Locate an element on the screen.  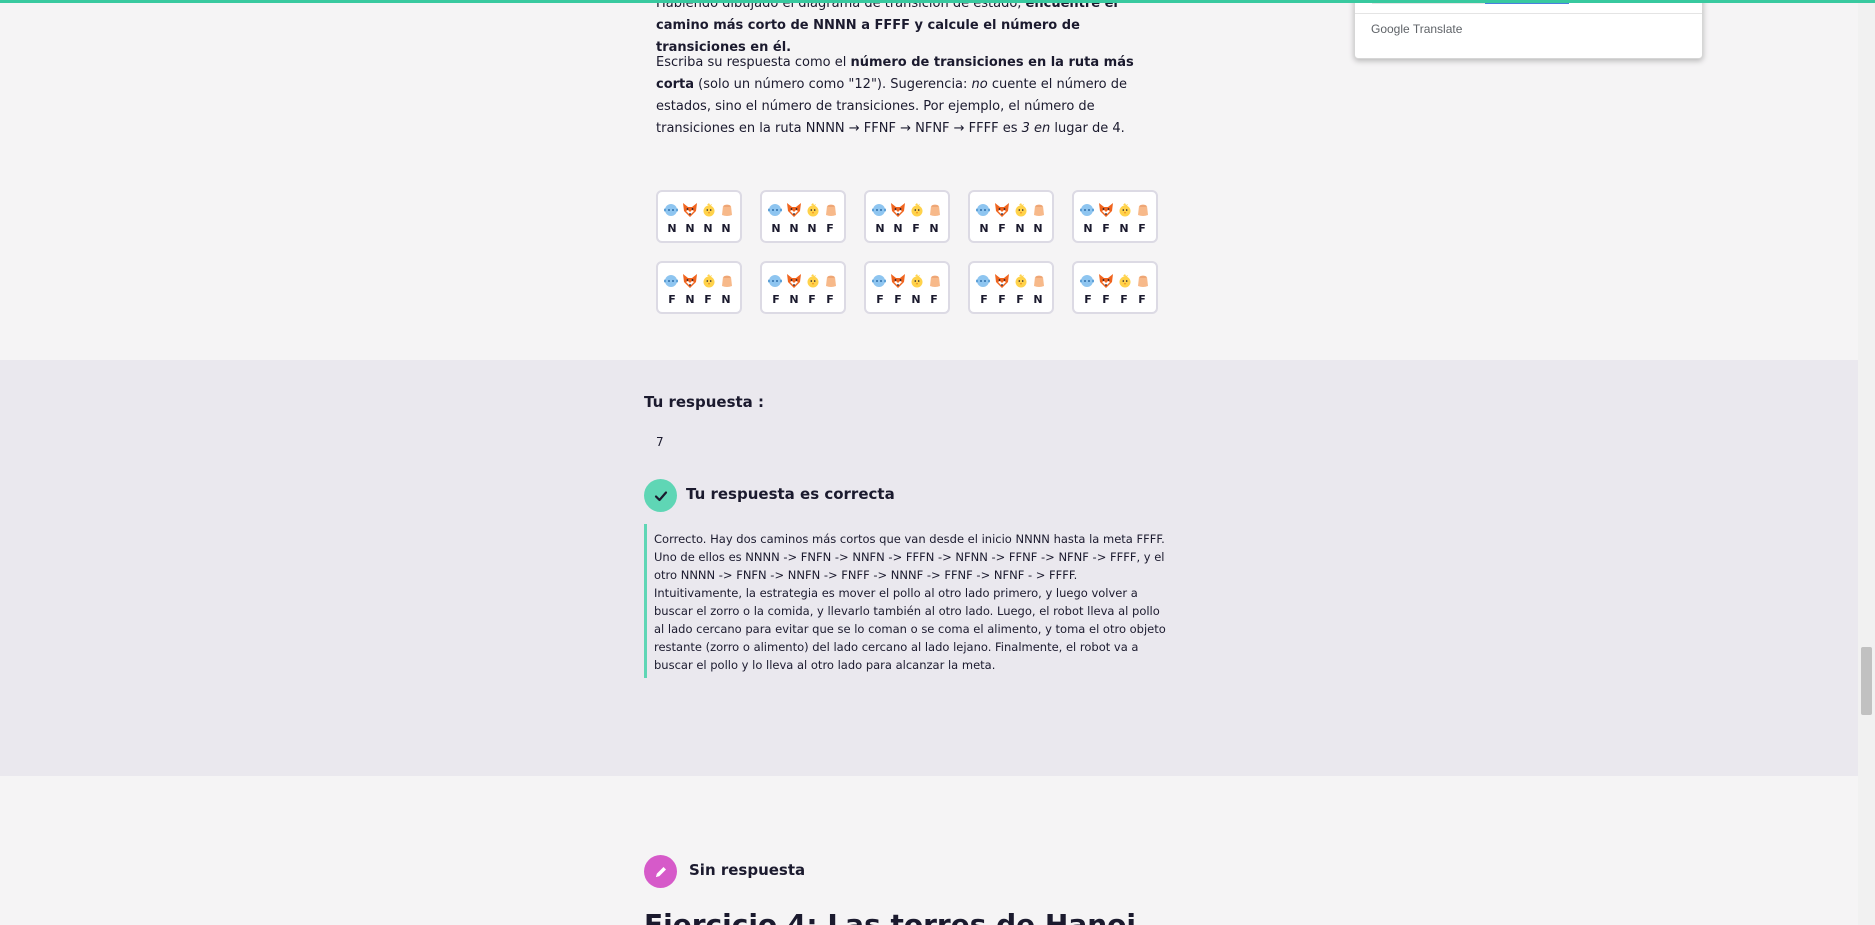
scrollbar-thumb is located at coordinates (1866, 681).